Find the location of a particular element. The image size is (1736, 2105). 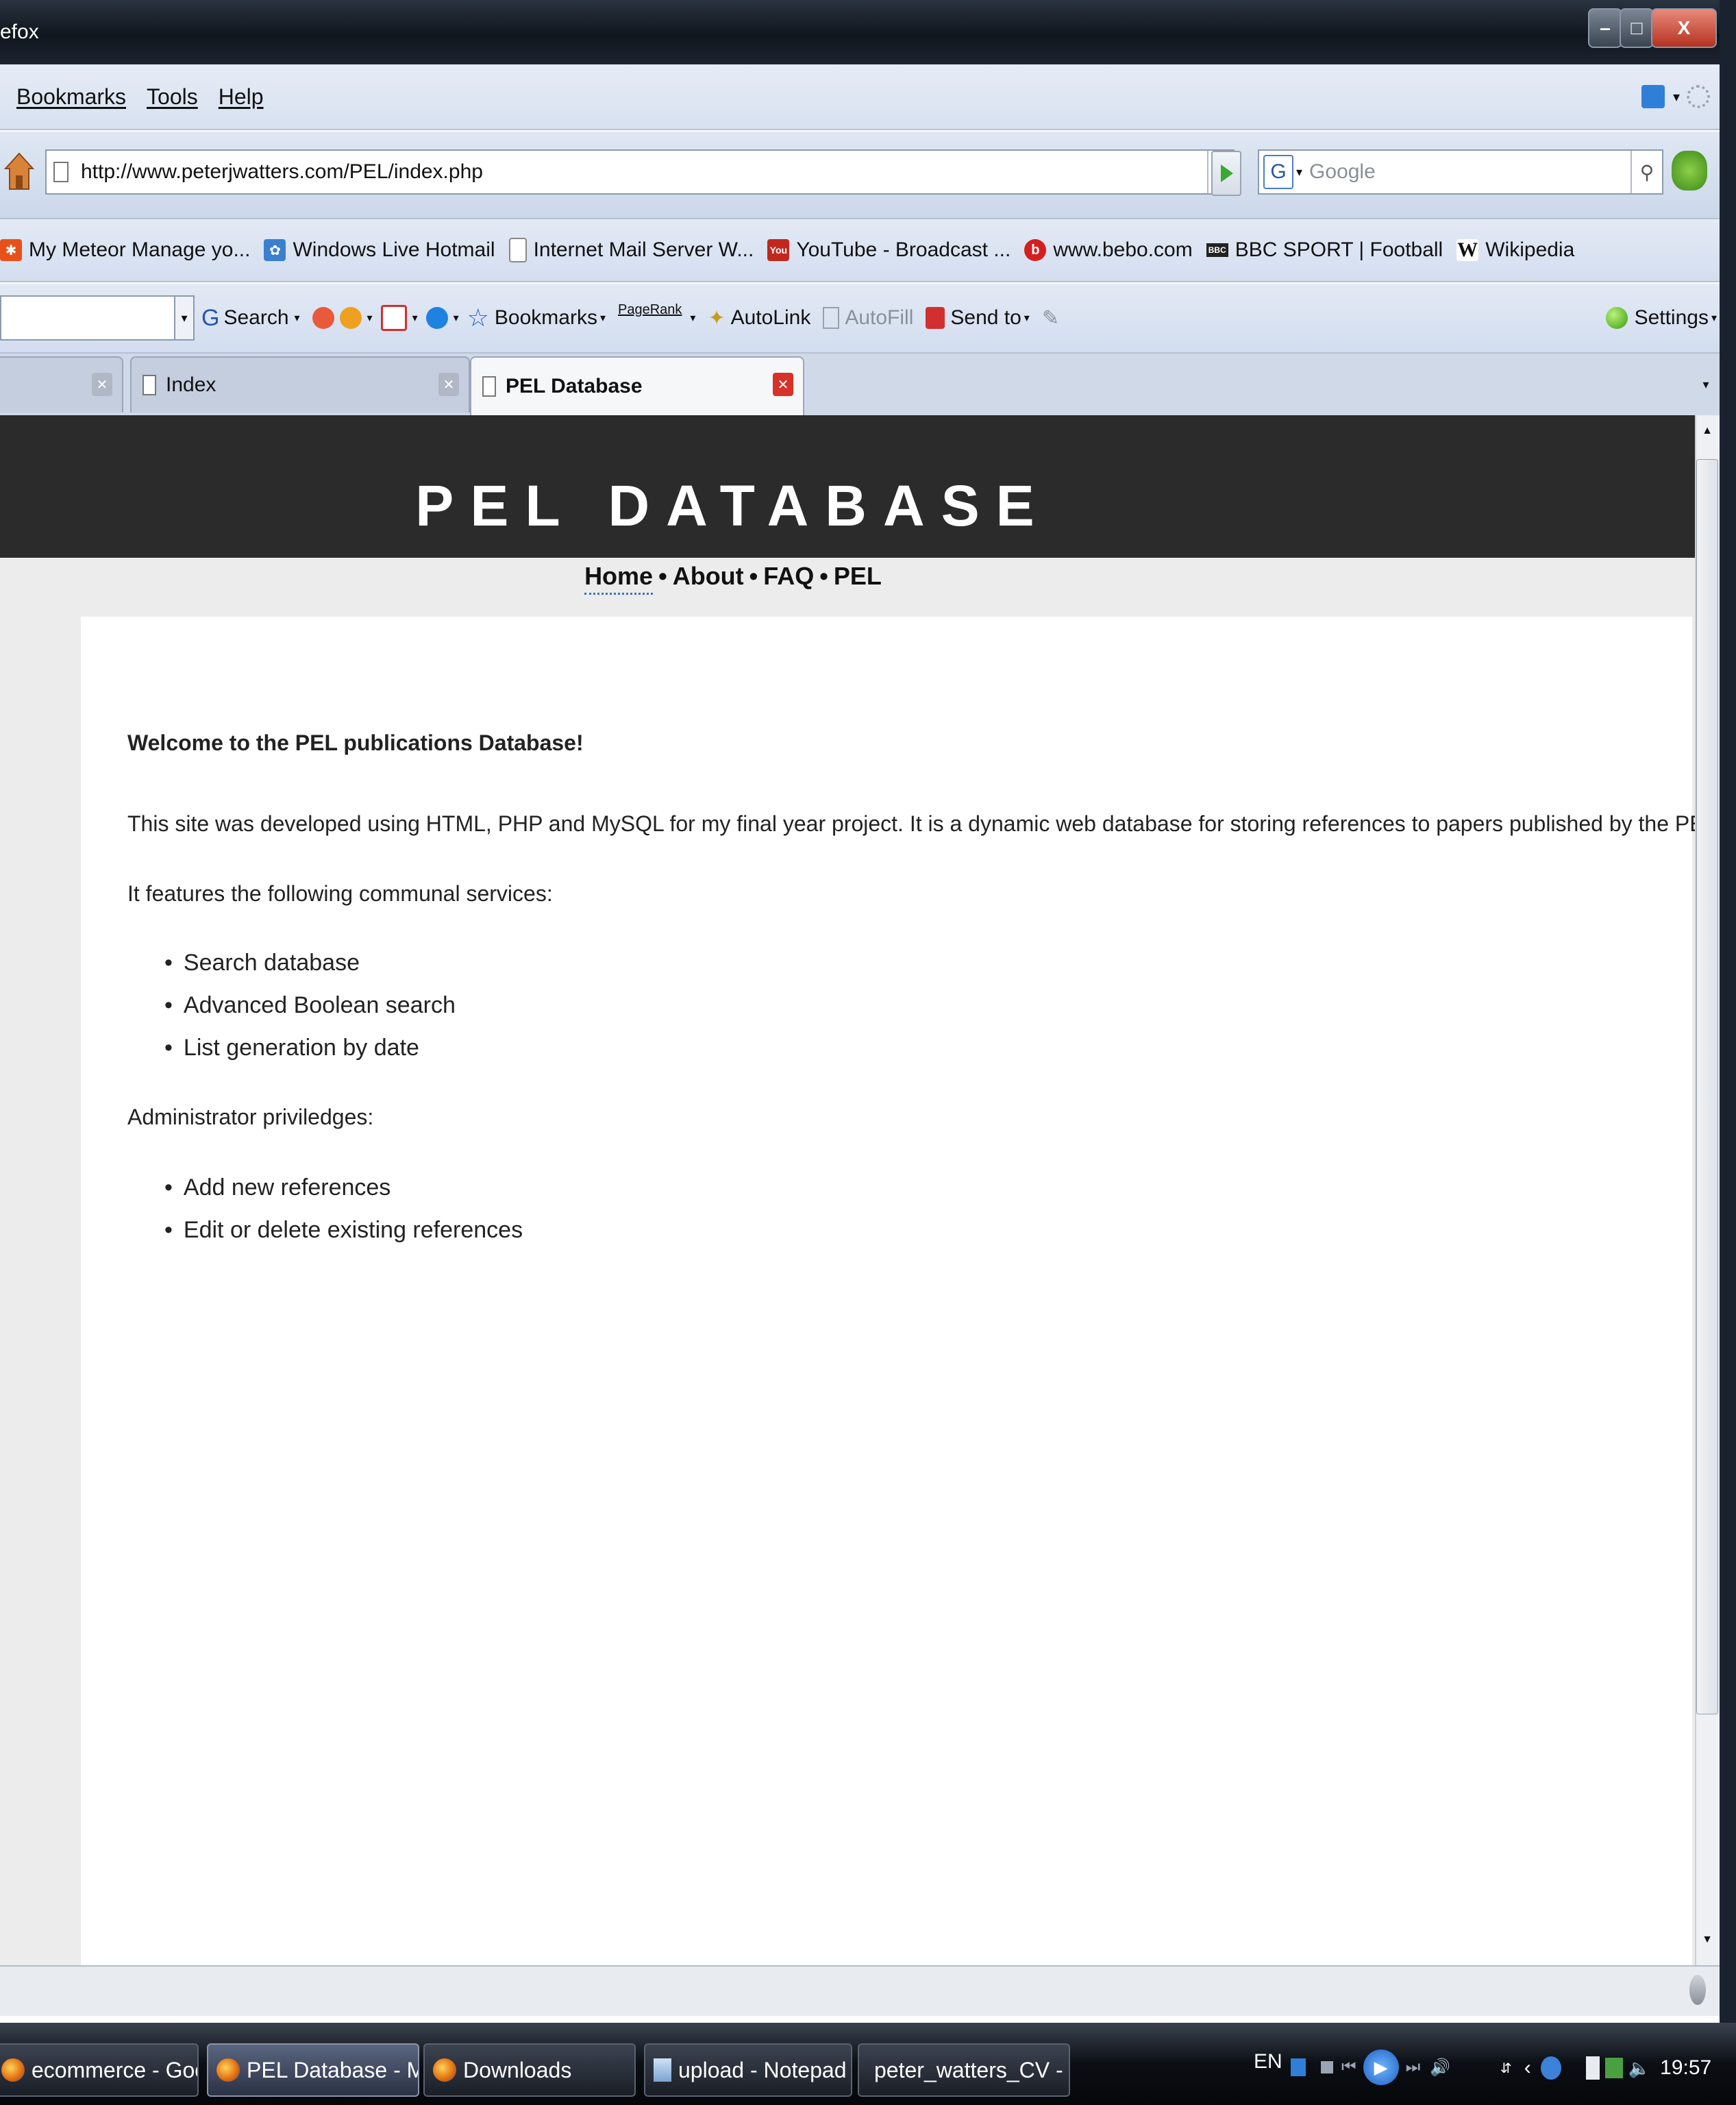

maximize-button: □ is located at coordinates (1637, 28).